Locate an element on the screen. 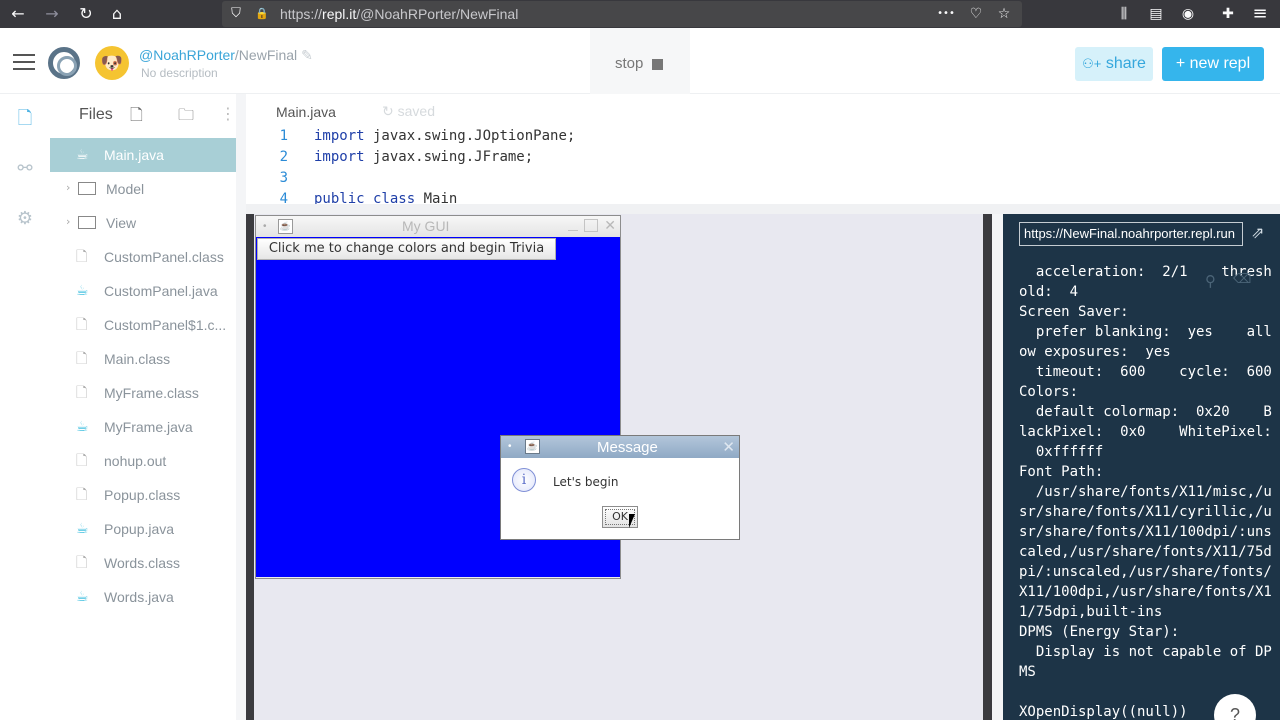 This screenshot has width=1280, height=720. mouse-cursor-icon is located at coordinates (632, 521).